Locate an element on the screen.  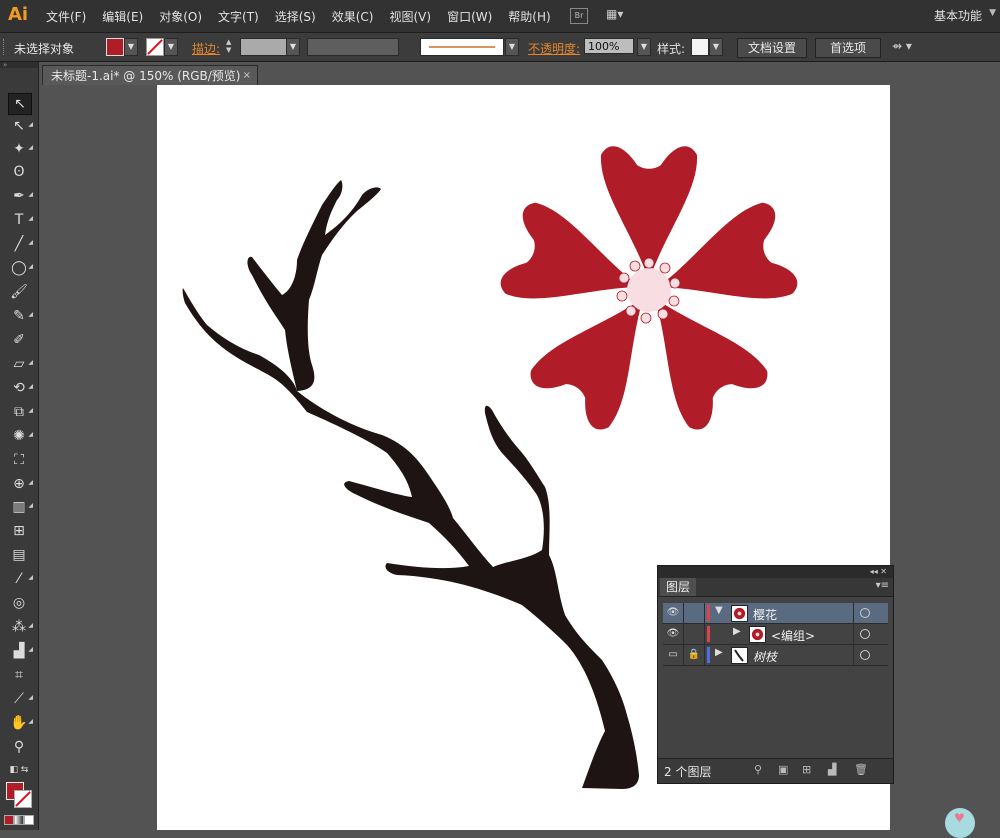
locate-object-icon: ⚲ is located at coordinates (758, 769).